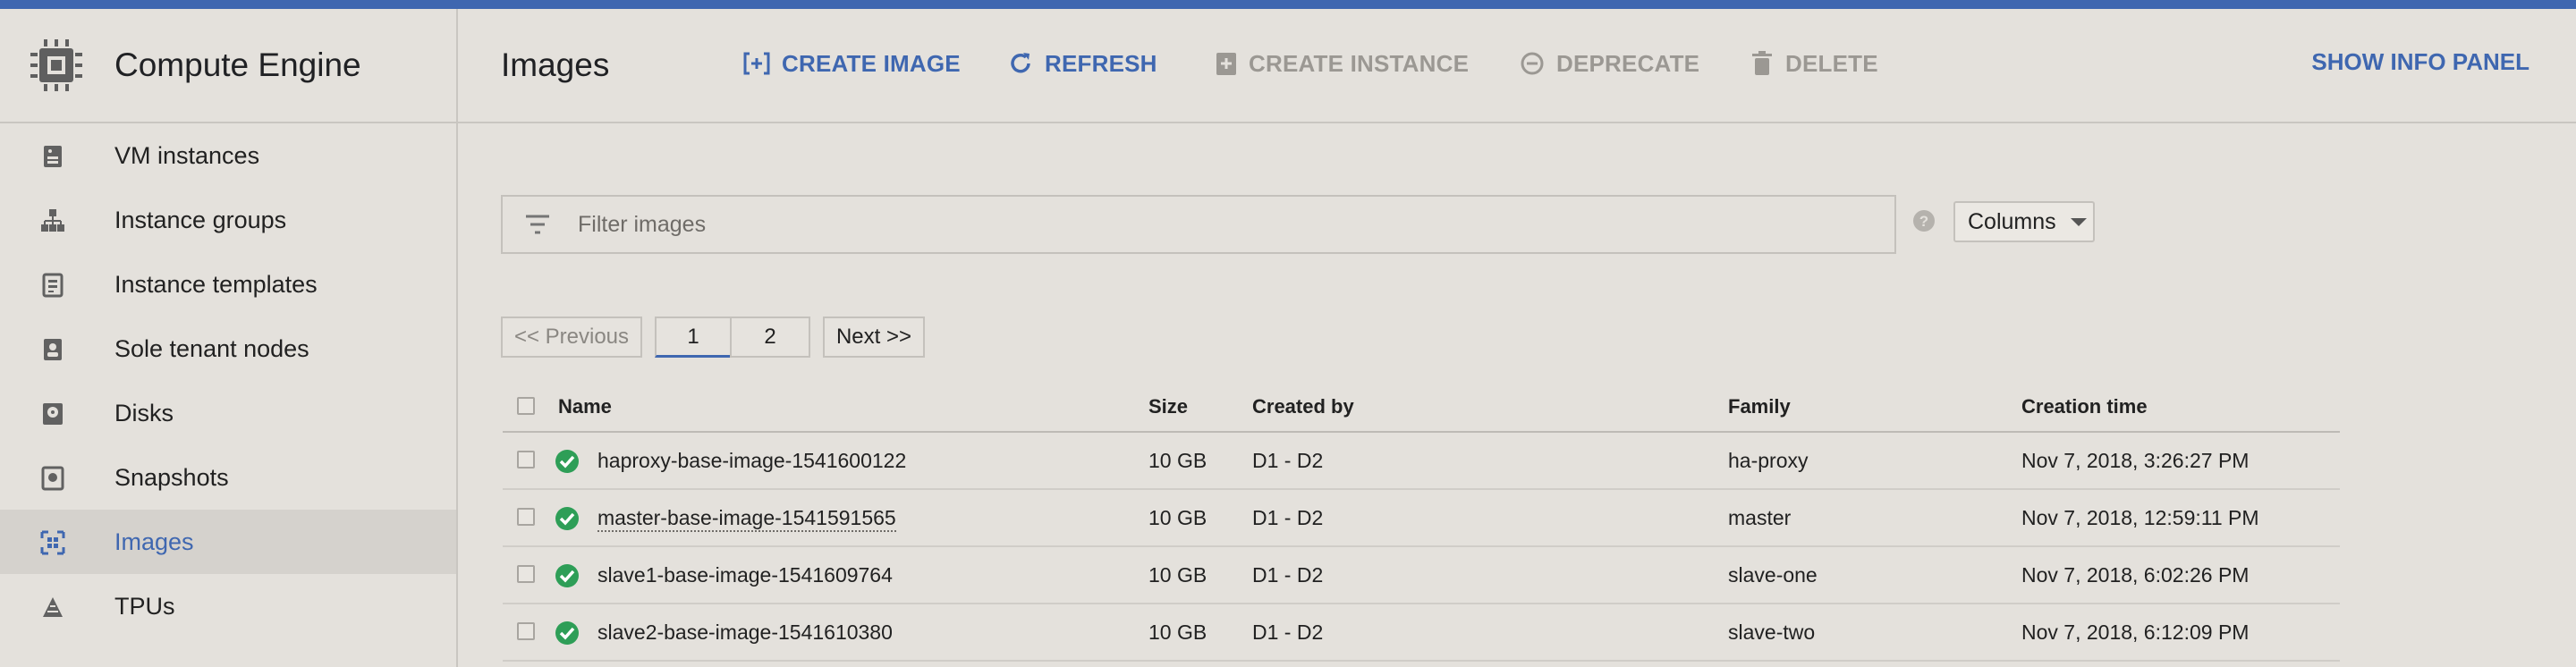 The image size is (2576, 667). Describe the element at coordinates (2012, 221) in the screenshot. I see `columns-label: Columns` at that location.